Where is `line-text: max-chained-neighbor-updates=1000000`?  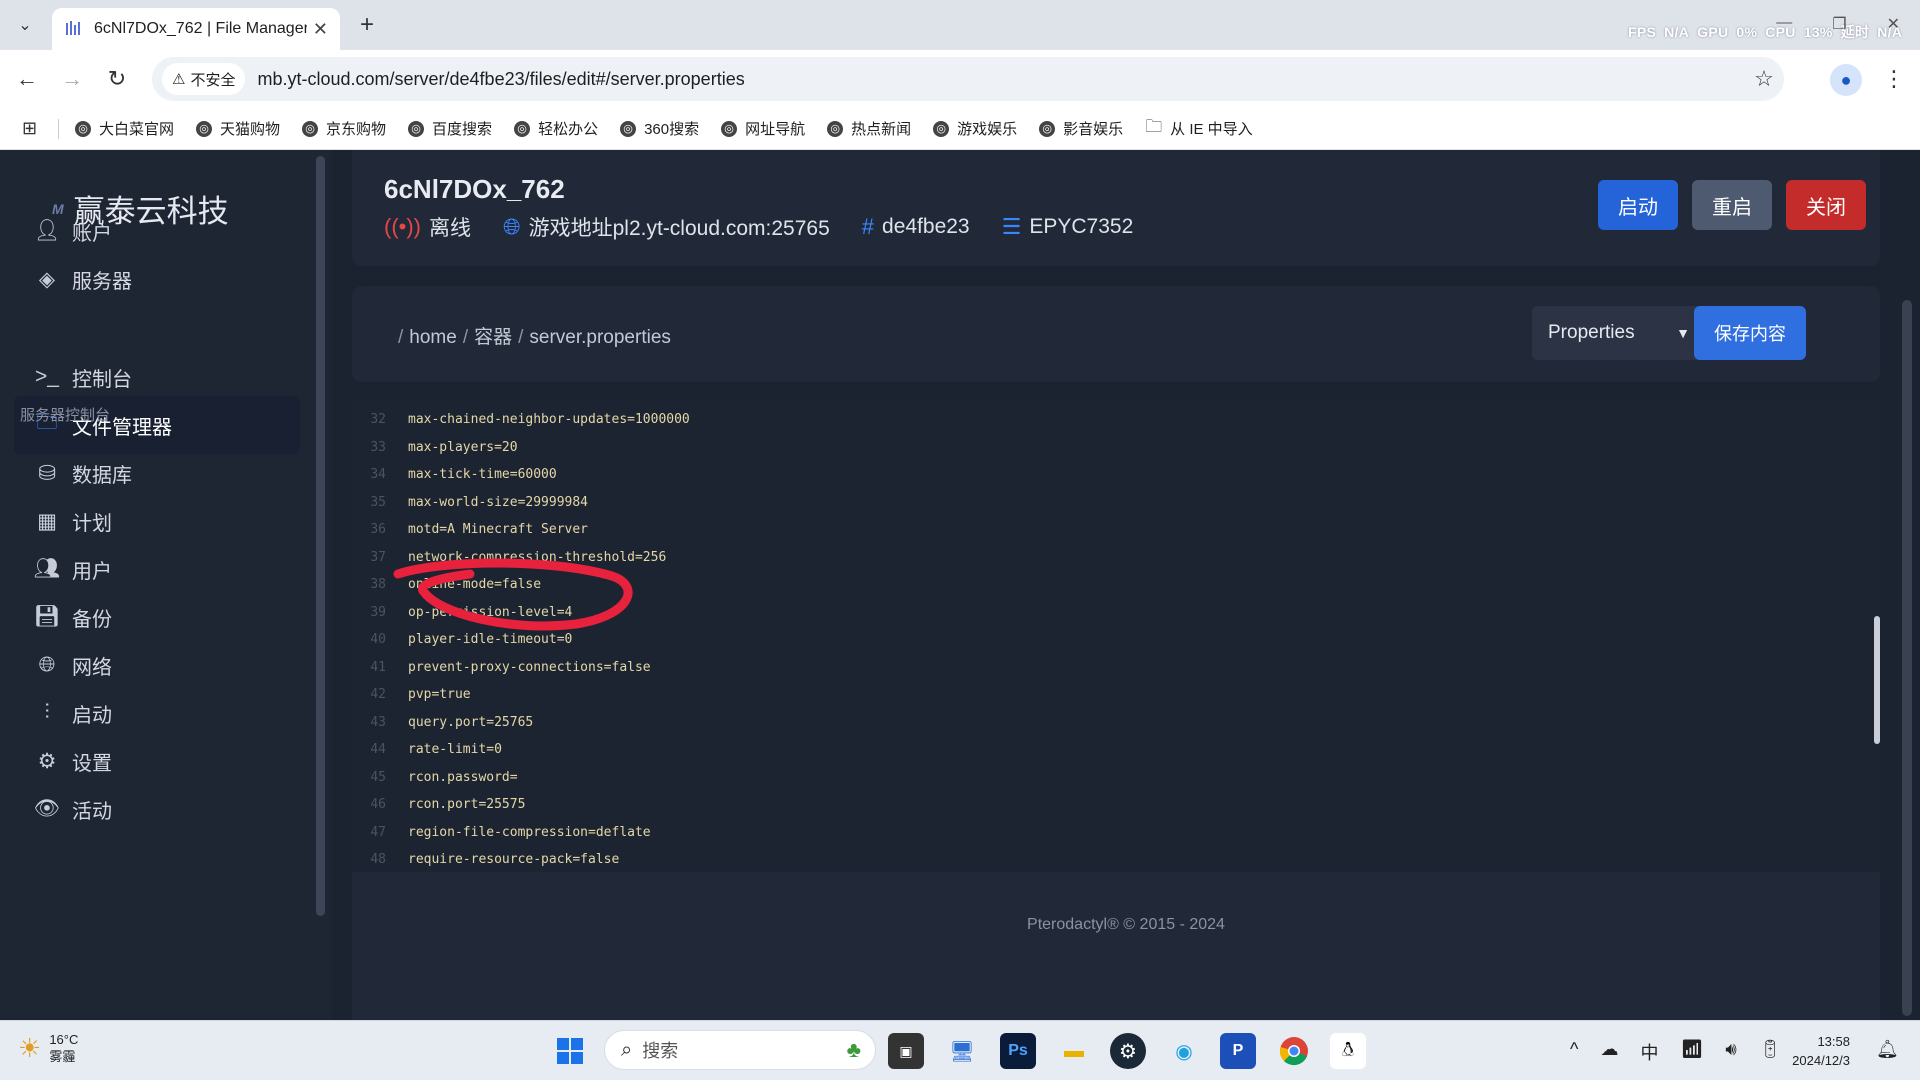
line-text: max-chained-neighbor-updates=1000000 is located at coordinates (544, 419).